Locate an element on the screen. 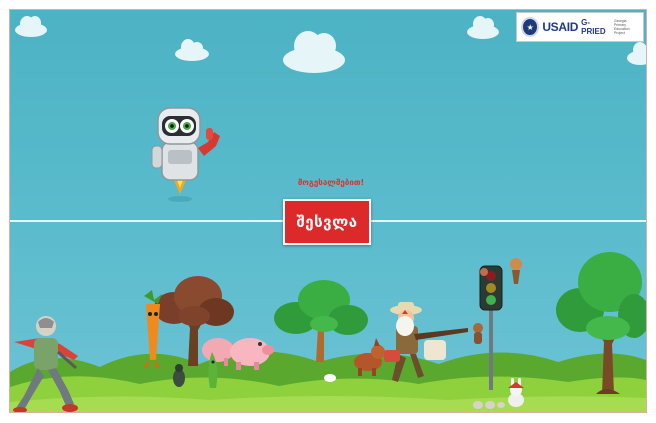  robot-icon is located at coordinates (185, 154).